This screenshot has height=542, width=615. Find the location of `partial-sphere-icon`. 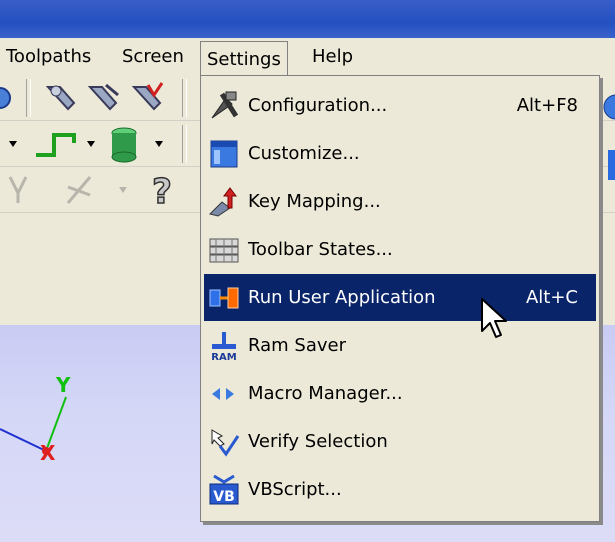

partial-sphere-icon is located at coordinates (607, 107).